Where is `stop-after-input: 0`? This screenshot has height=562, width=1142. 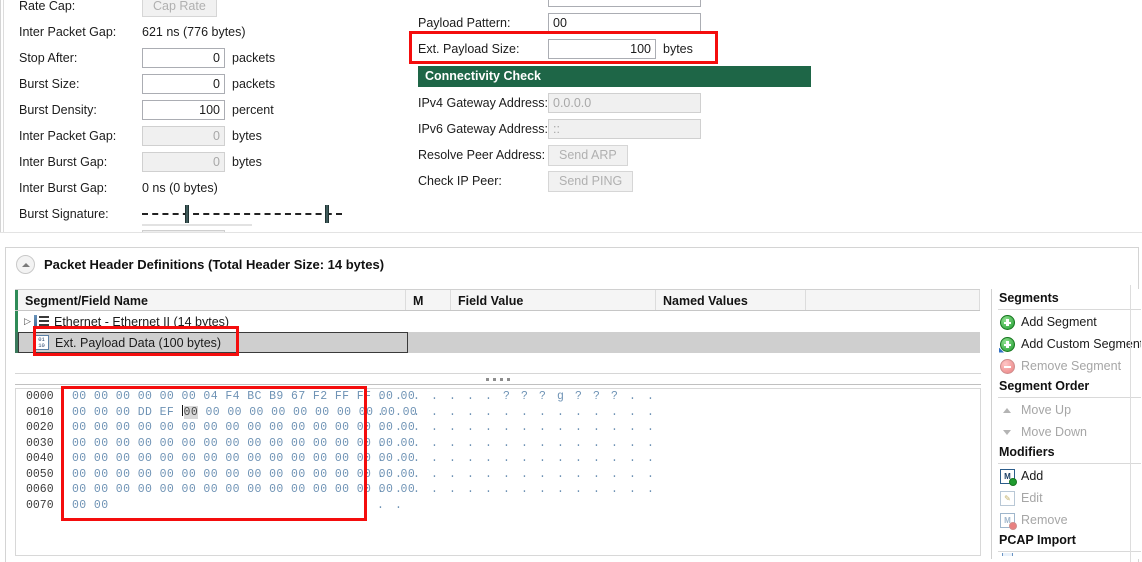
stop-after-input: 0 is located at coordinates (183, 58).